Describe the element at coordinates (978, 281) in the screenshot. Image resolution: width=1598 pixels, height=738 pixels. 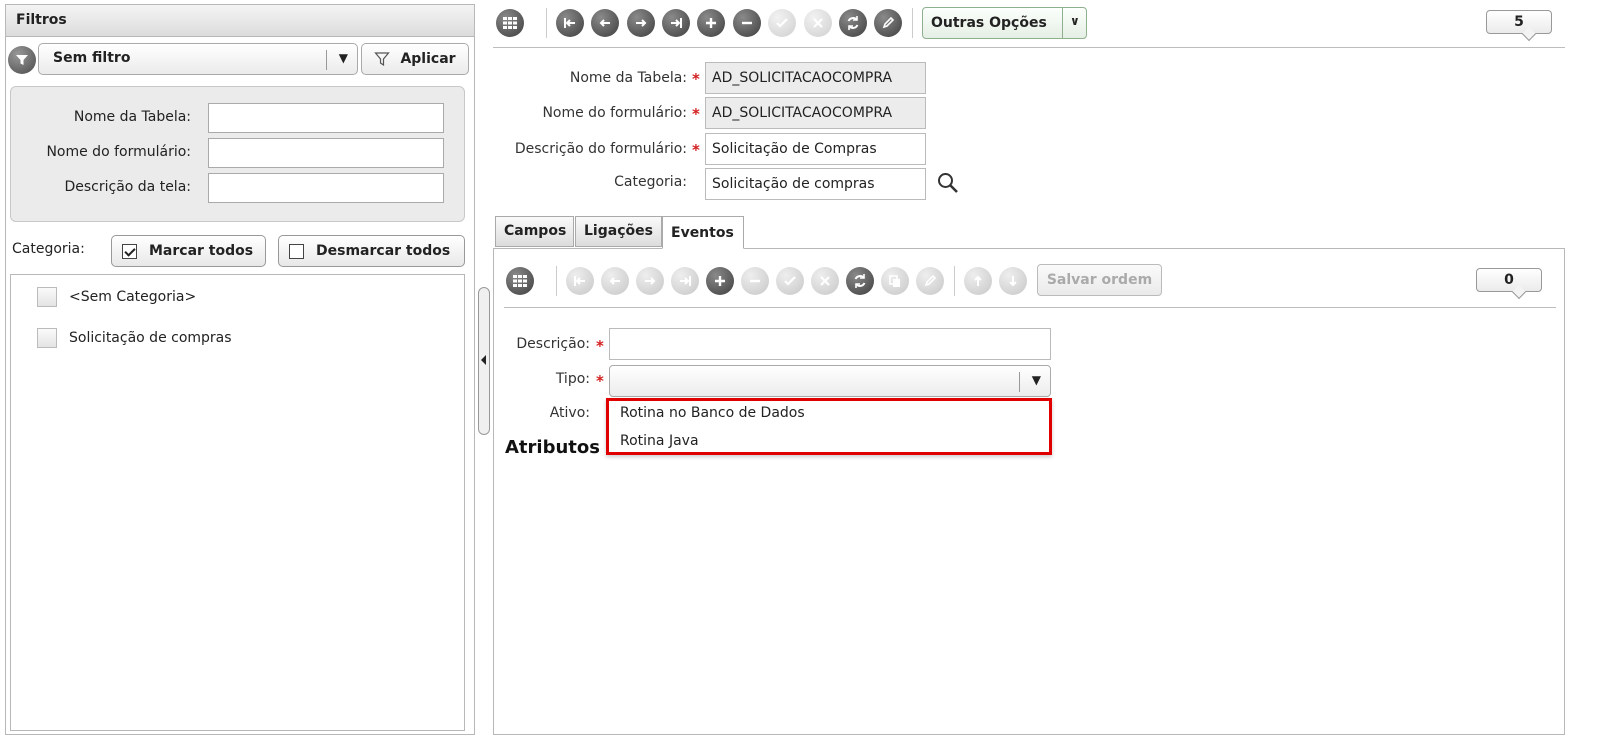
I see `move-up-icon` at that location.